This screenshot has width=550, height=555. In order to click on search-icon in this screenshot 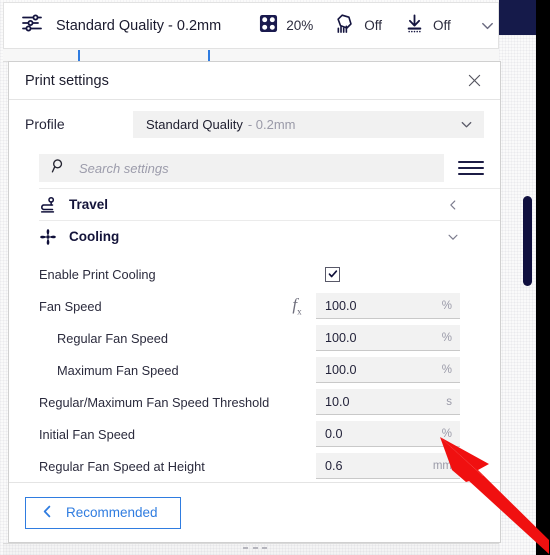, I will do `click(59, 168)`.